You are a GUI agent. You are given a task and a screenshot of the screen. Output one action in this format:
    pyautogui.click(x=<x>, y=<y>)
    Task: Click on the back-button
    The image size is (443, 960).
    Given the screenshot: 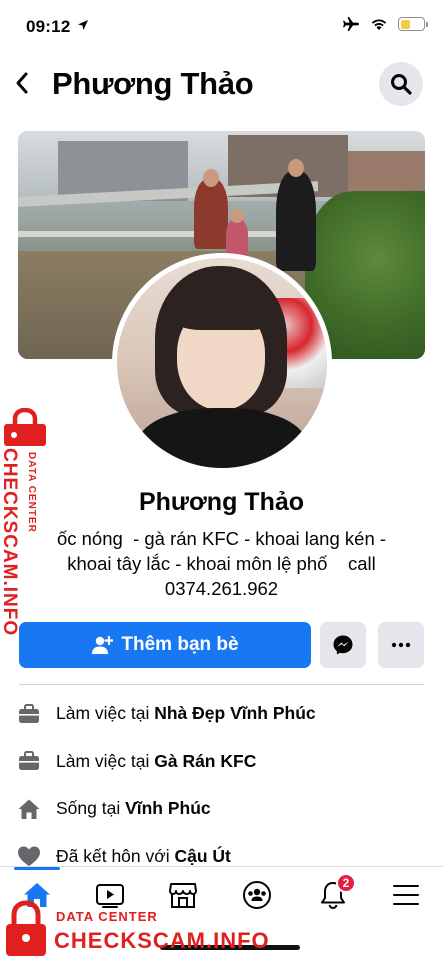 What is the action you would take?
    pyautogui.click(x=22, y=83)
    